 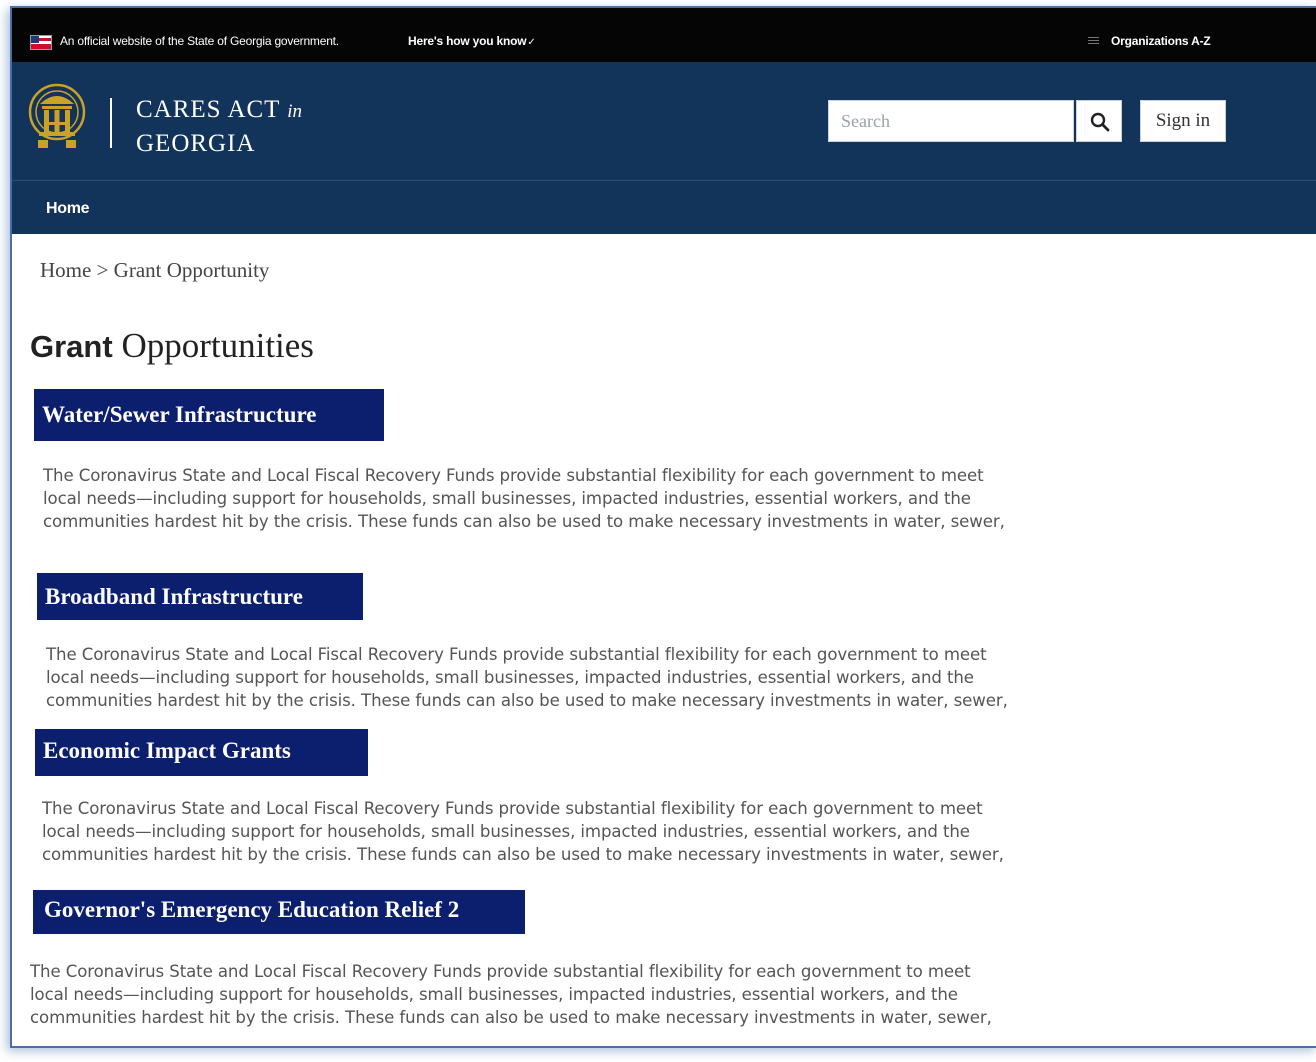 I want to click on search-button, so click(x=1099, y=121).